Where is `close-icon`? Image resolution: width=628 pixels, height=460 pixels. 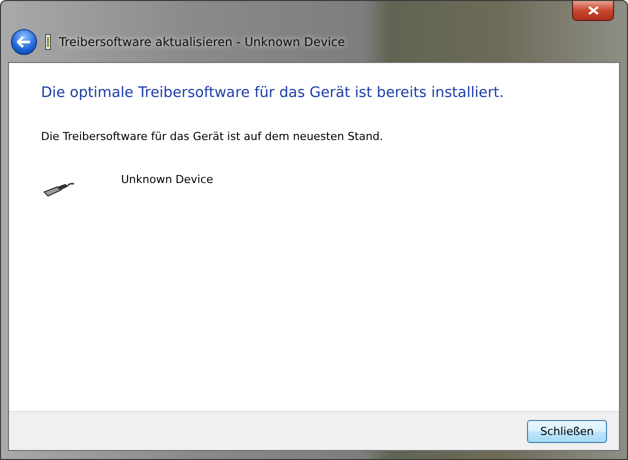 close-icon is located at coordinates (593, 10).